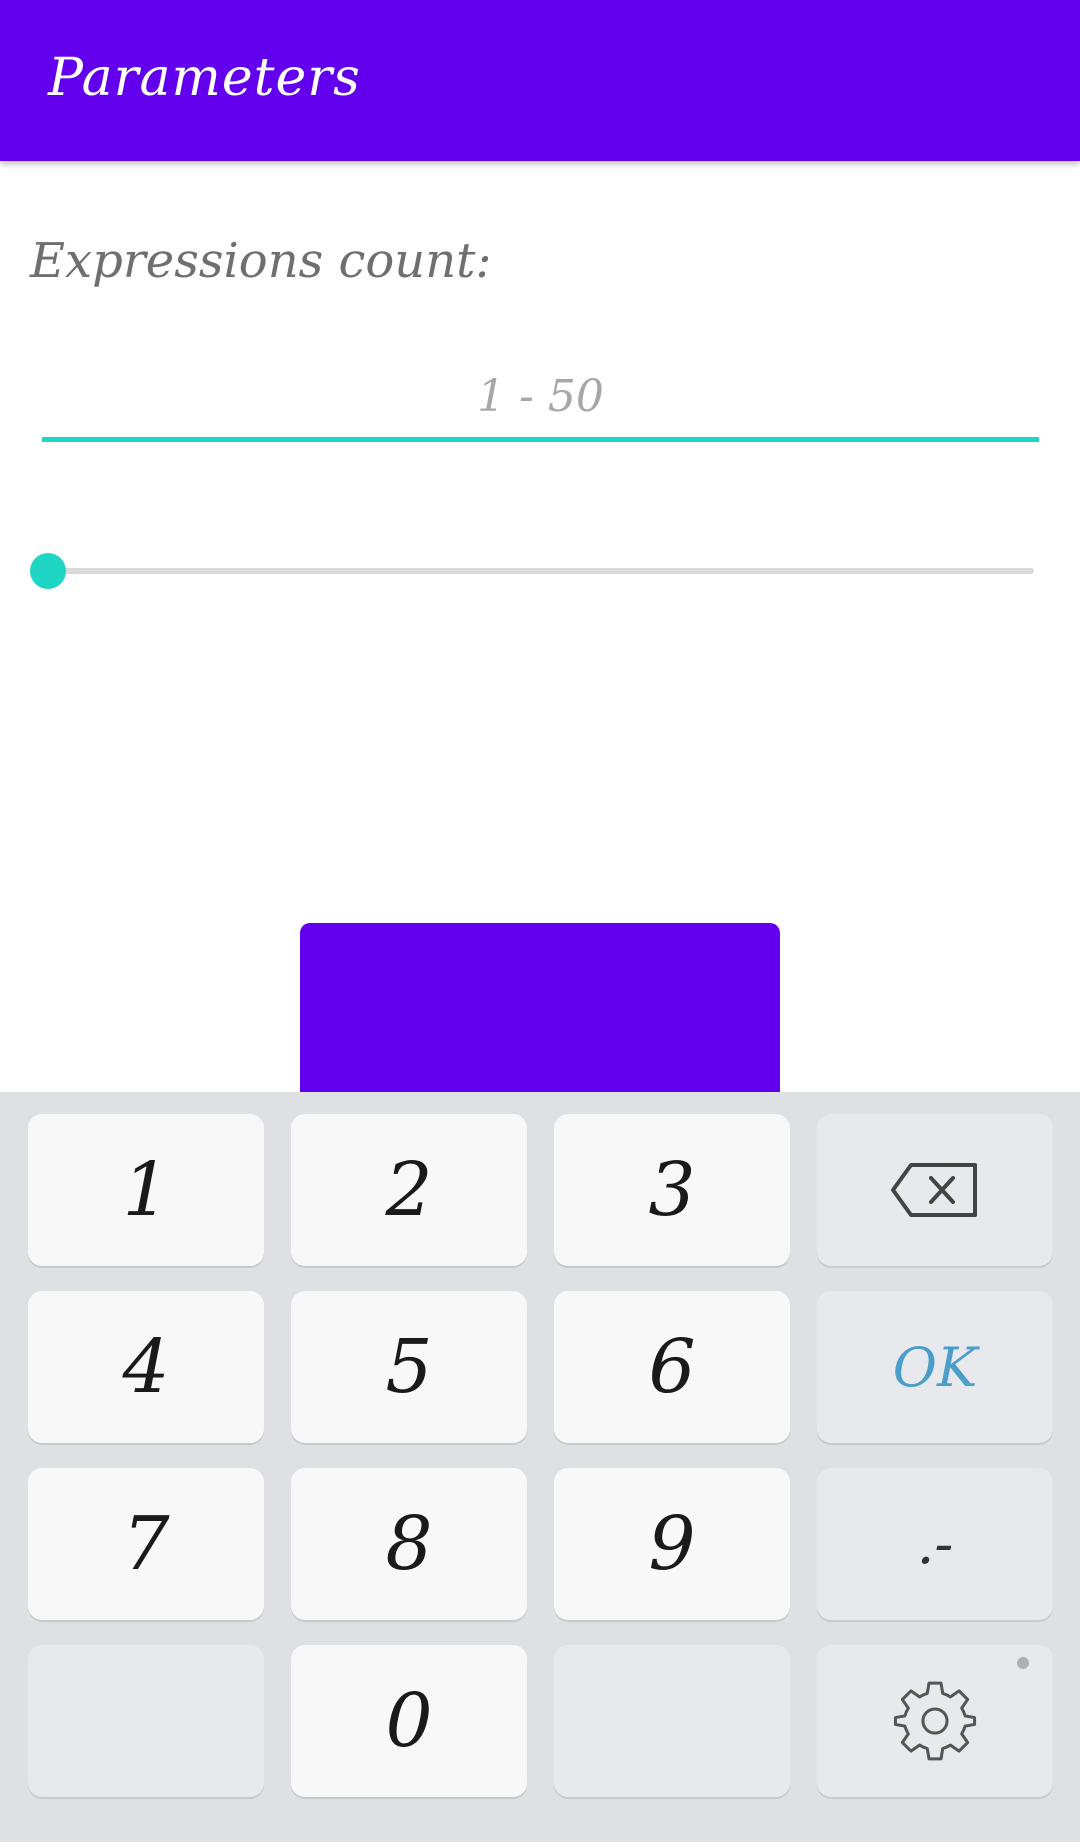 The image size is (1080, 1842). What do you see at coordinates (409, 1367) in the screenshot?
I see `key-5: 5` at bounding box center [409, 1367].